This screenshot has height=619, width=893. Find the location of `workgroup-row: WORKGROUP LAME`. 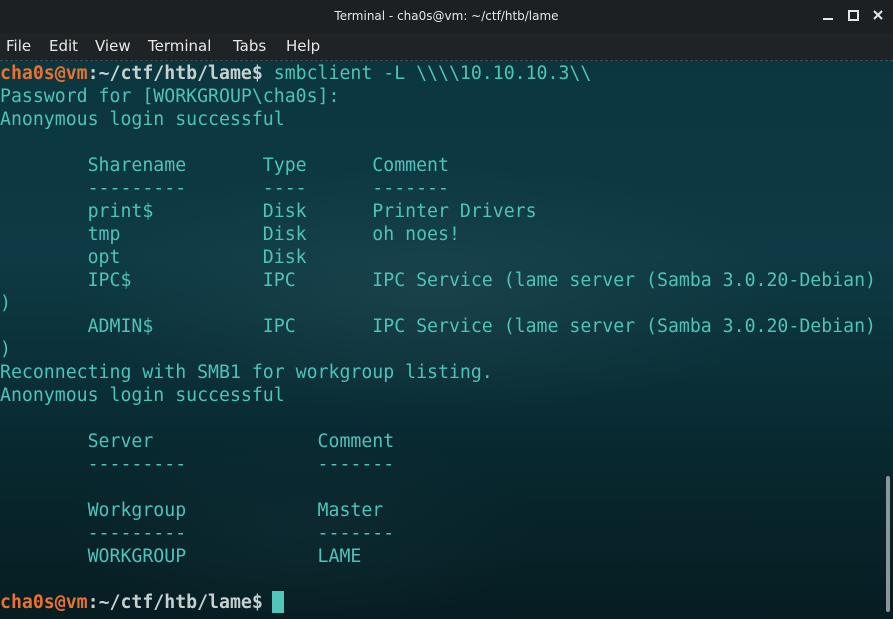

workgroup-row: WORKGROUP LAME is located at coordinates (181, 556).